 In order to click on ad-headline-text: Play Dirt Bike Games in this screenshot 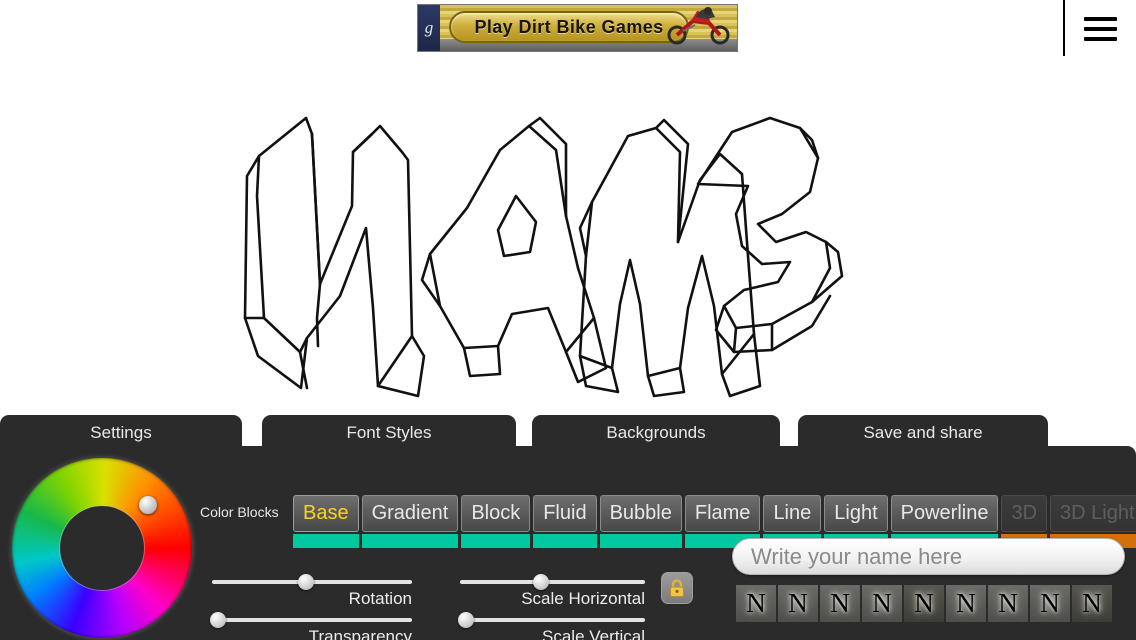, I will do `click(569, 26)`.